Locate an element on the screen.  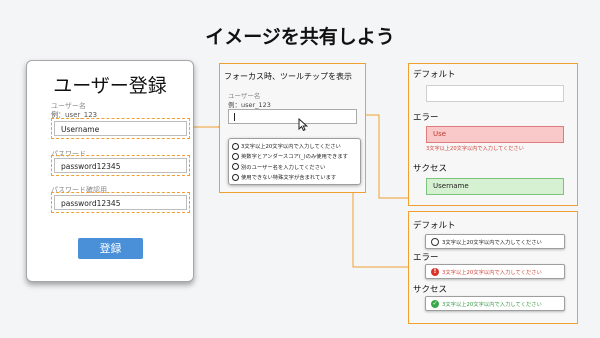
error-state-input: Use is located at coordinates (495, 134).